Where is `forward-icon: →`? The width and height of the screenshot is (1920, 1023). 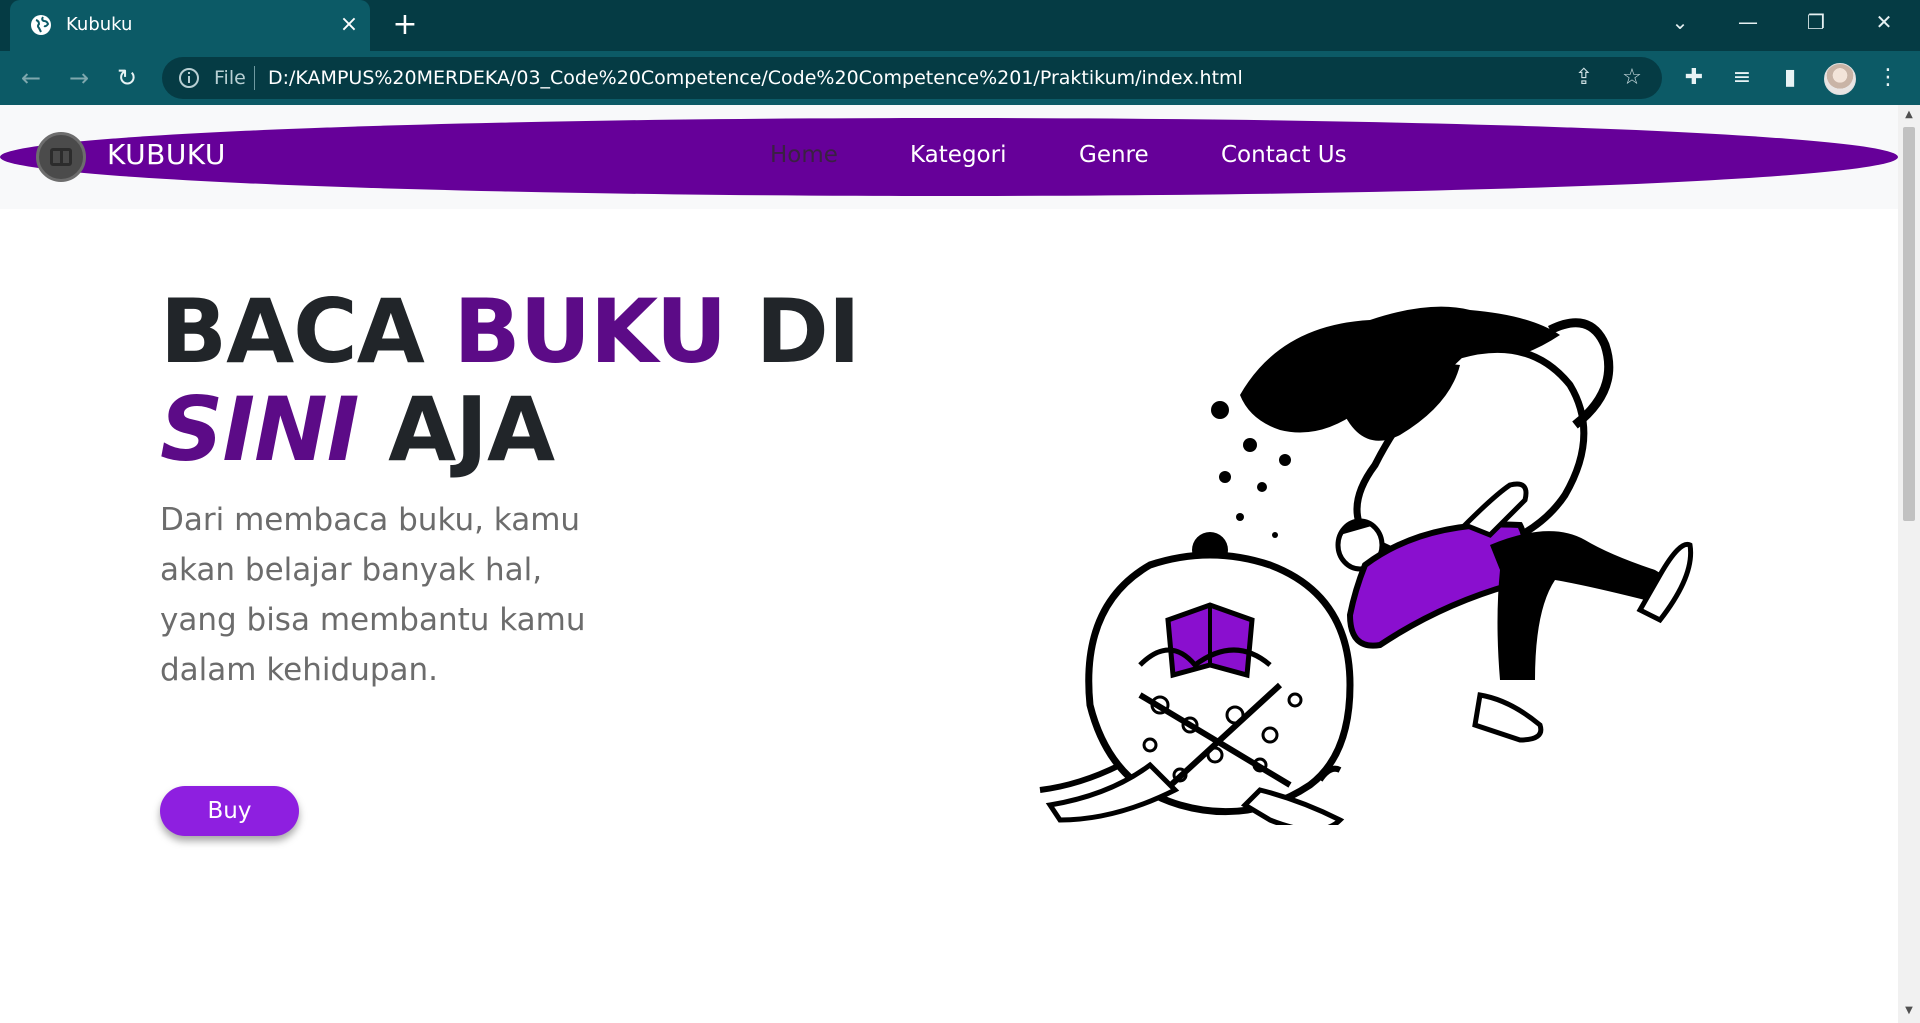 forward-icon: → is located at coordinates (79, 78).